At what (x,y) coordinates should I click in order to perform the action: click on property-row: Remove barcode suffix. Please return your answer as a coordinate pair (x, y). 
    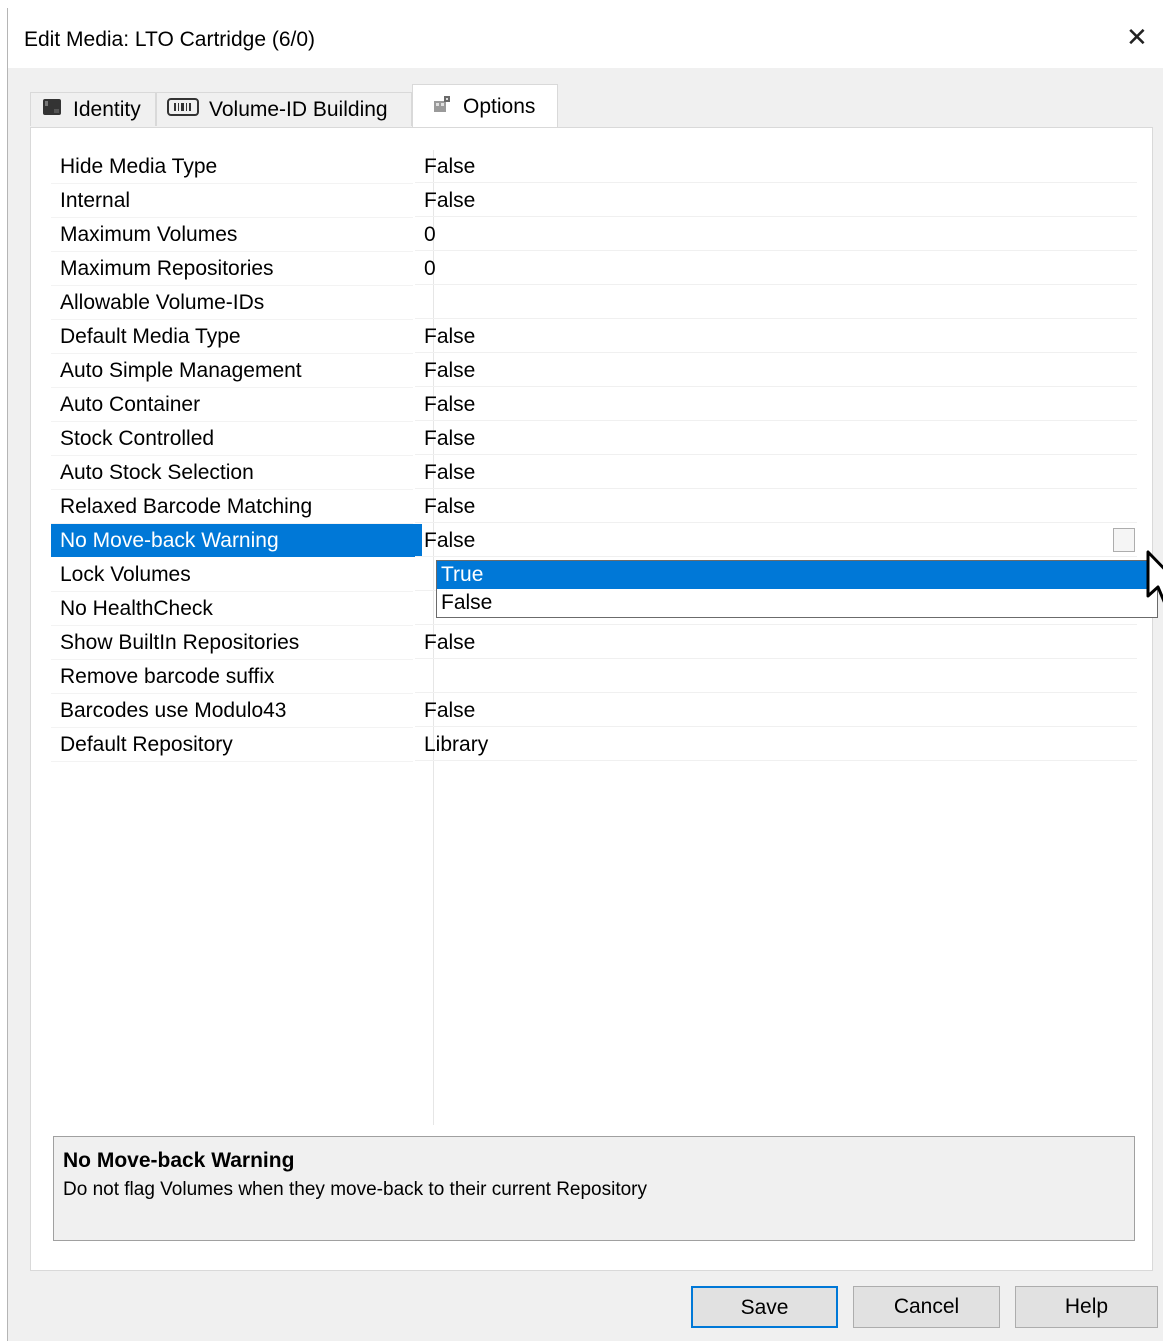
    Looking at the image, I should click on (594, 677).